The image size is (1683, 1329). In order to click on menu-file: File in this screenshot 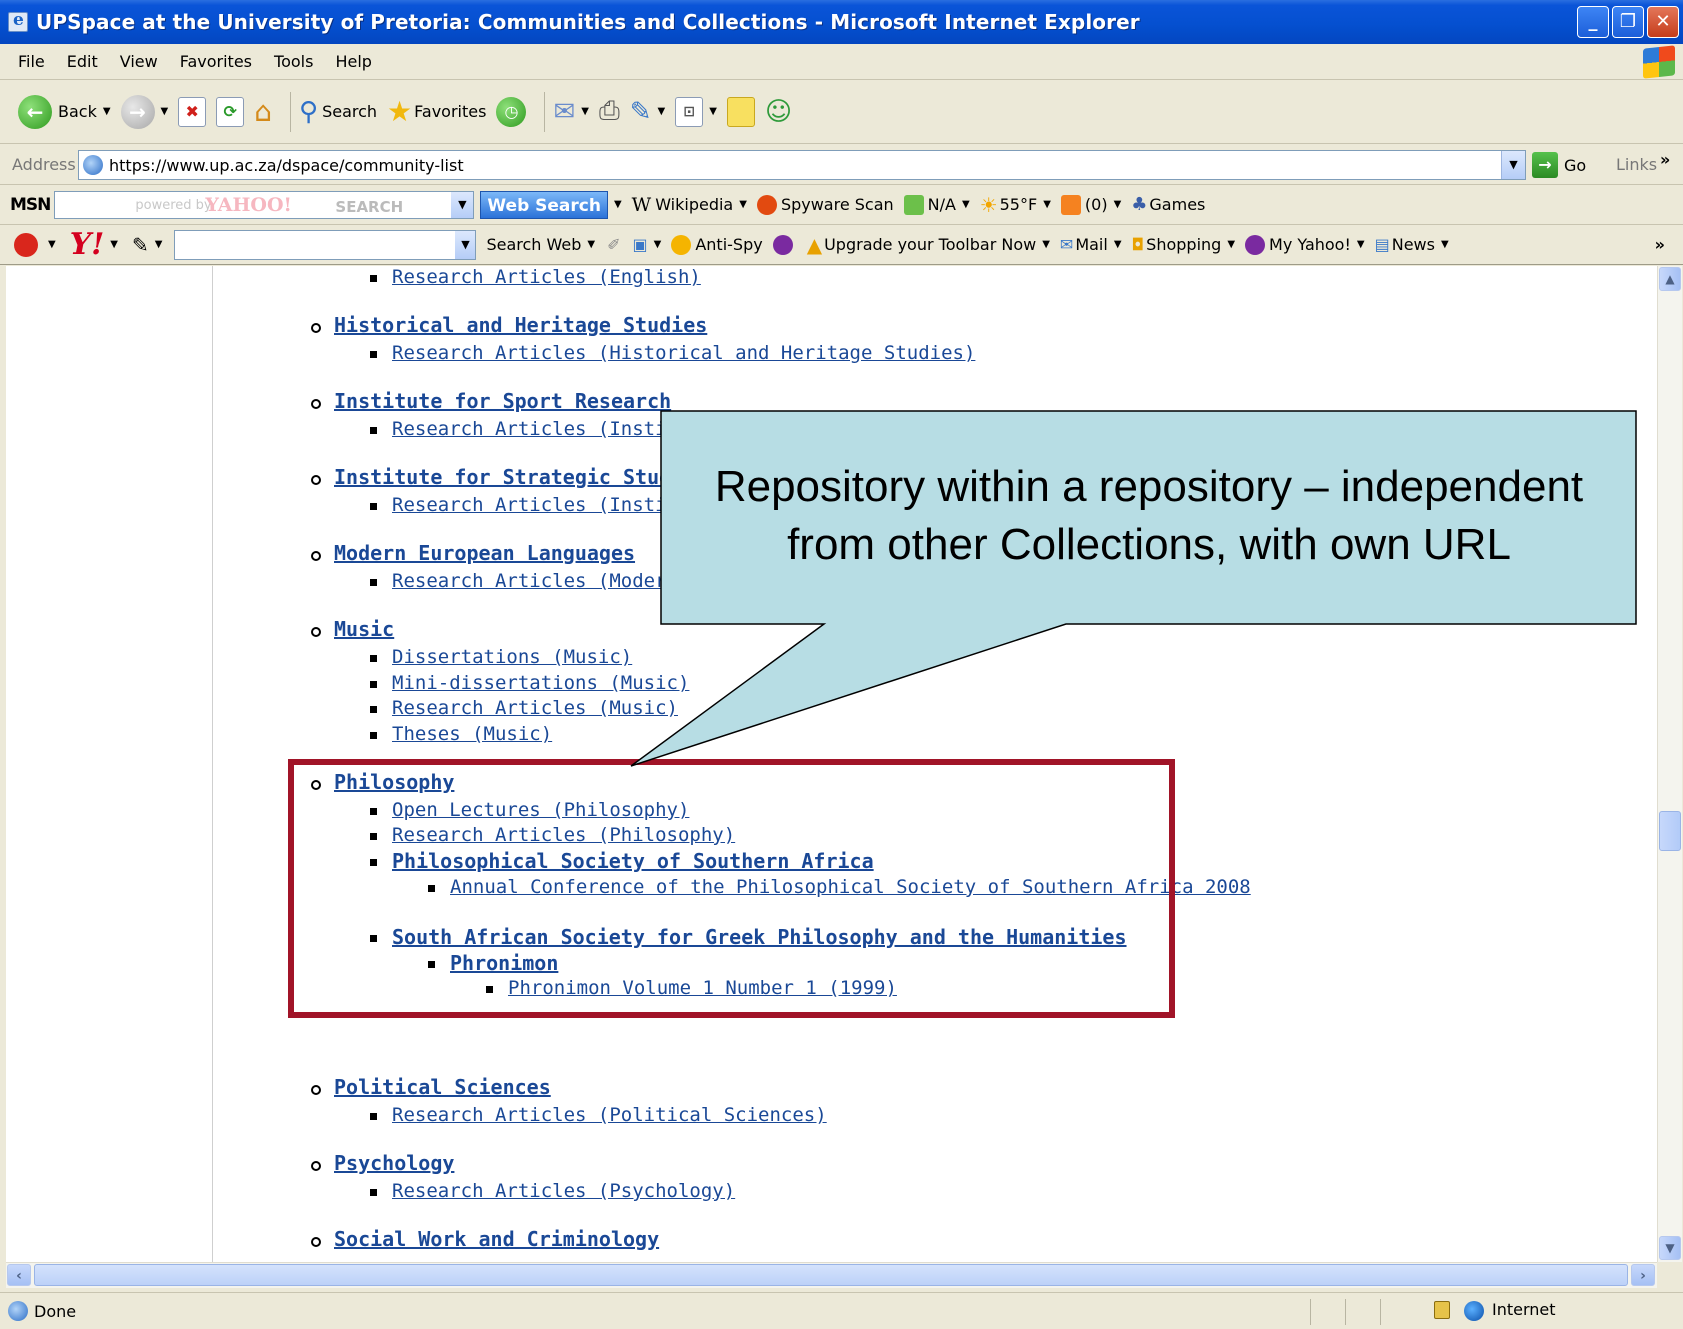, I will do `click(31, 61)`.